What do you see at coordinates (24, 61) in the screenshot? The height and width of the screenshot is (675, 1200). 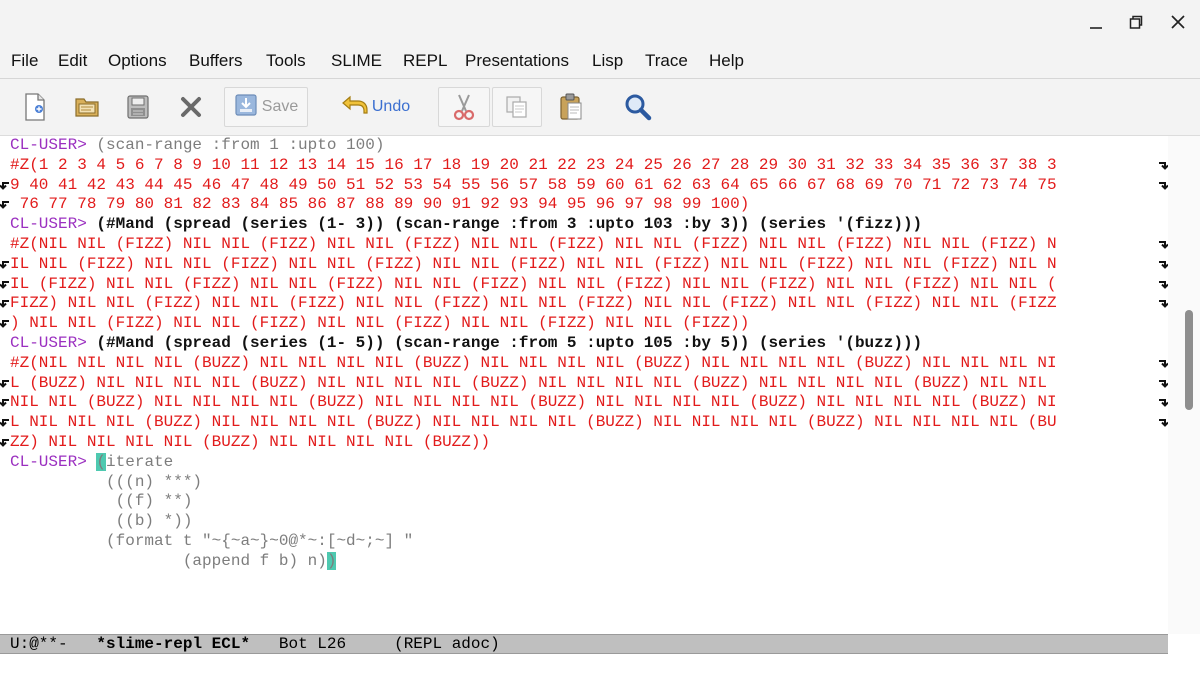 I see `menu-file: File` at bounding box center [24, 61].